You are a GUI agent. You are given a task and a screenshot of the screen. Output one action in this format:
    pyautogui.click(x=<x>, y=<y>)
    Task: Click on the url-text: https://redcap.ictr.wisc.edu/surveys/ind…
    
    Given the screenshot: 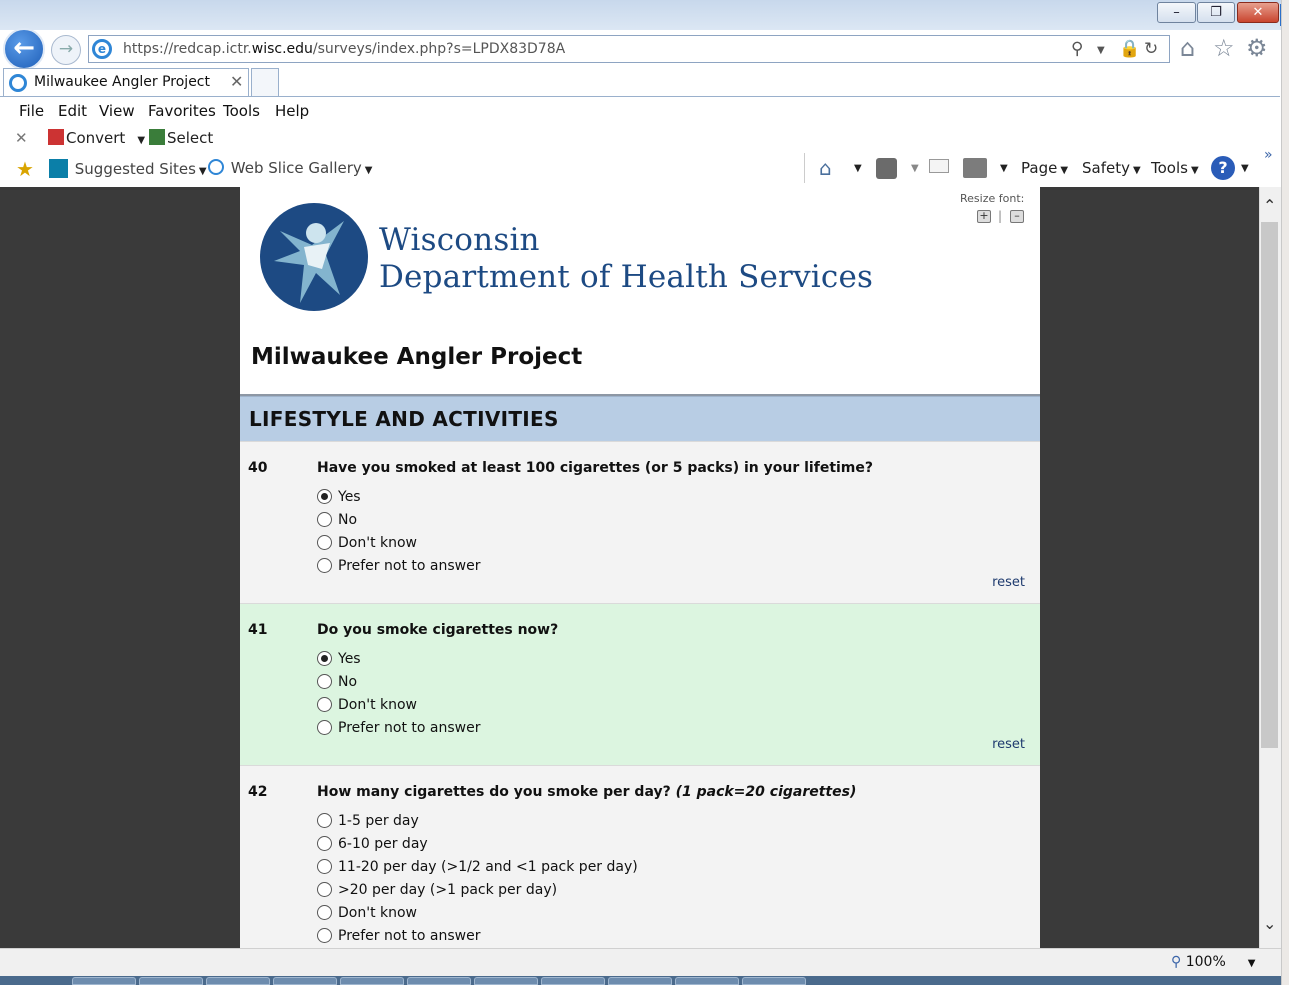 What is the action you would take?
    pyautogui.click(x=344, y=49)
    